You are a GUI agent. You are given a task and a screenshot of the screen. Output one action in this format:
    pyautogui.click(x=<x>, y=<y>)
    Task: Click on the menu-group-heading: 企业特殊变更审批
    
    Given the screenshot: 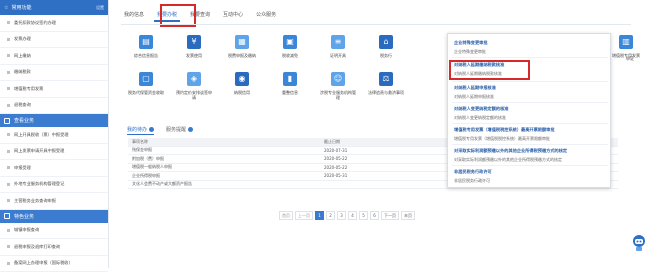 What is the action you would take?
    pyautogui.click(x=471, y=43)
    